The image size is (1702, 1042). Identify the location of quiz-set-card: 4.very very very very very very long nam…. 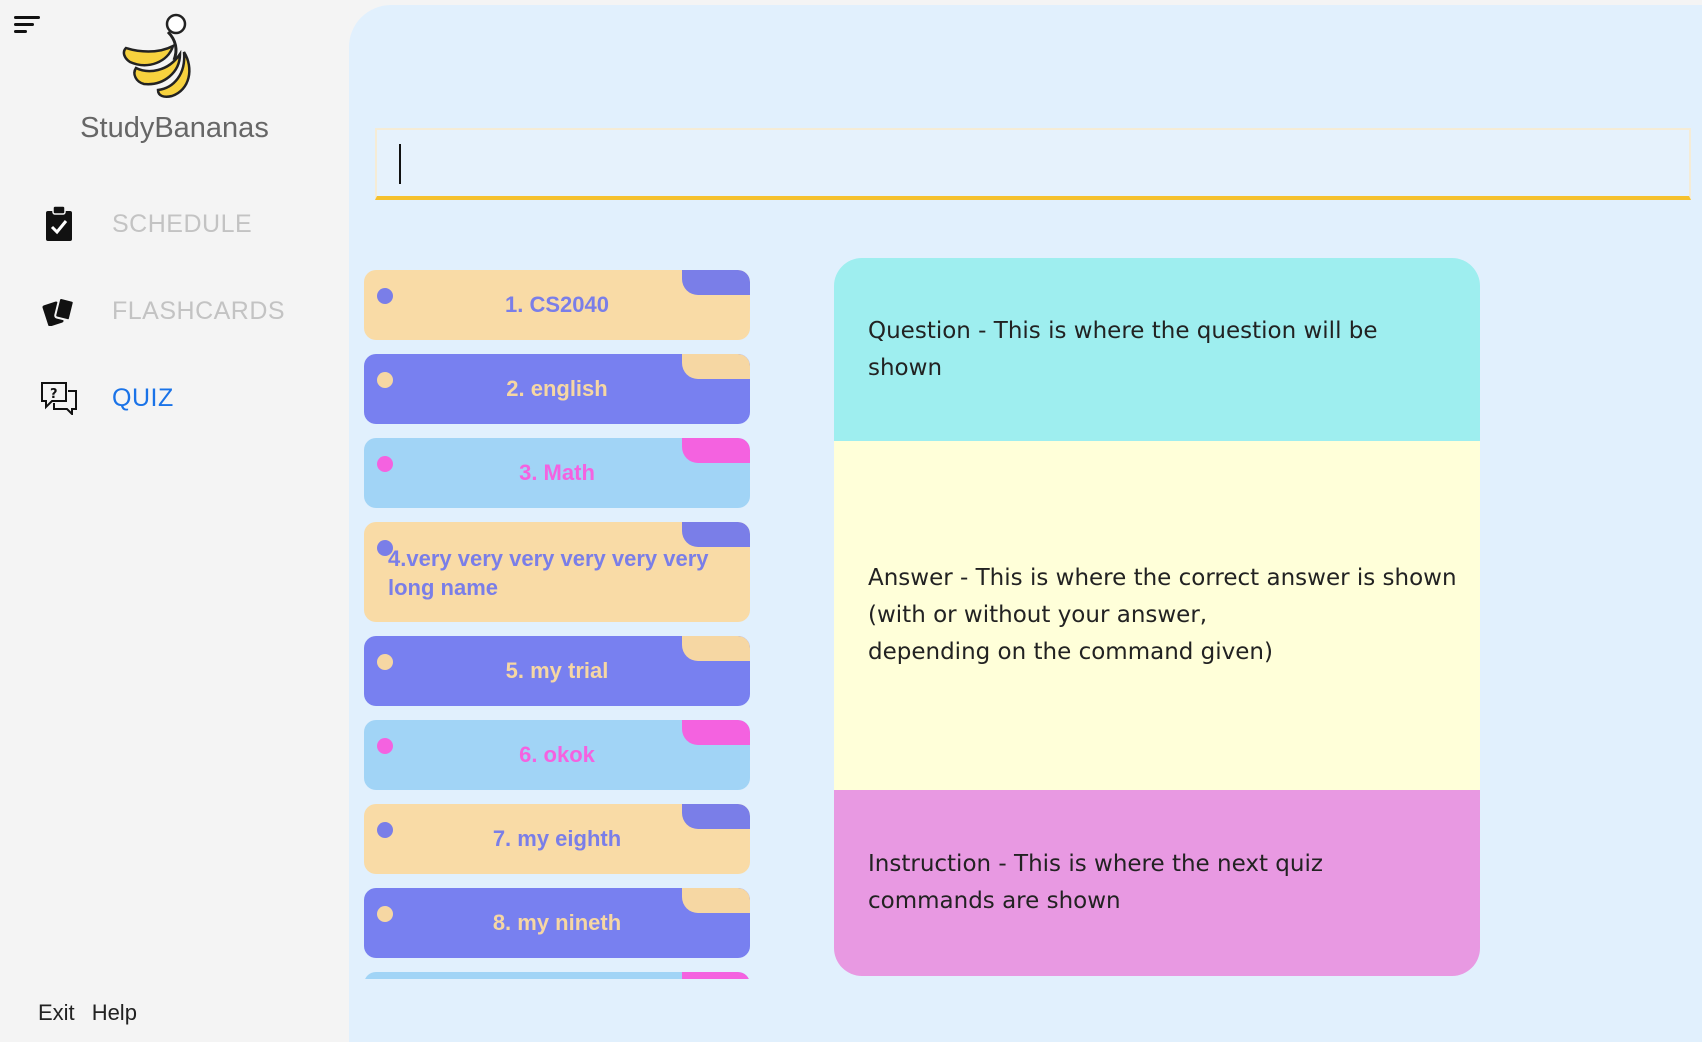
(557, 572).